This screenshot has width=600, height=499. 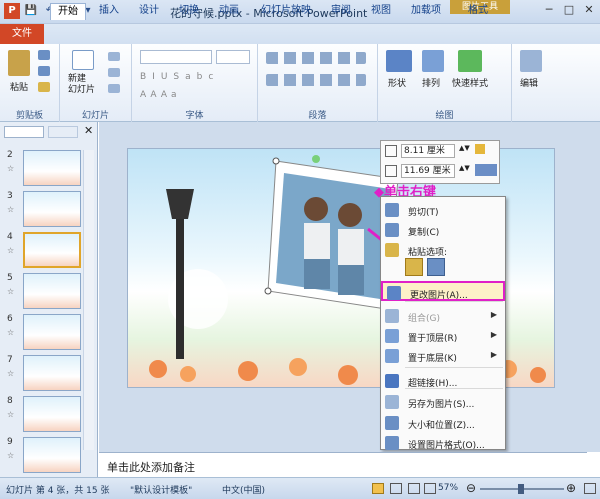 What do you see at coordinates (68, 11) in the screenshot?
I see `tab-home: 开始` at bounding box center [68, 11].